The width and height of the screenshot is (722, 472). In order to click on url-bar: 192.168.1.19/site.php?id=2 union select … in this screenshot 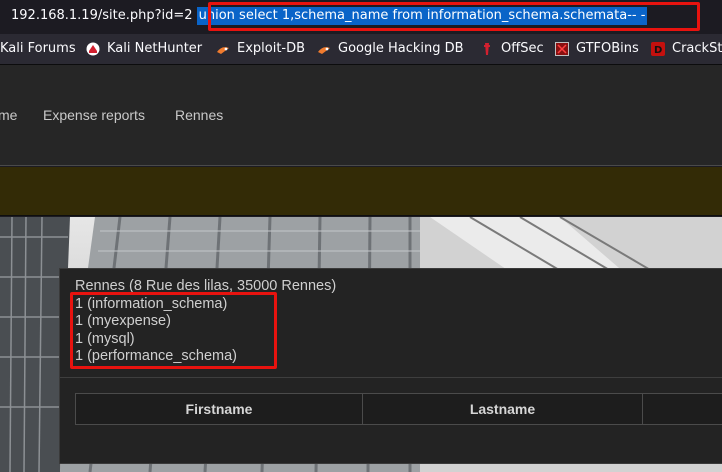, I will do `click(361, 17)`.